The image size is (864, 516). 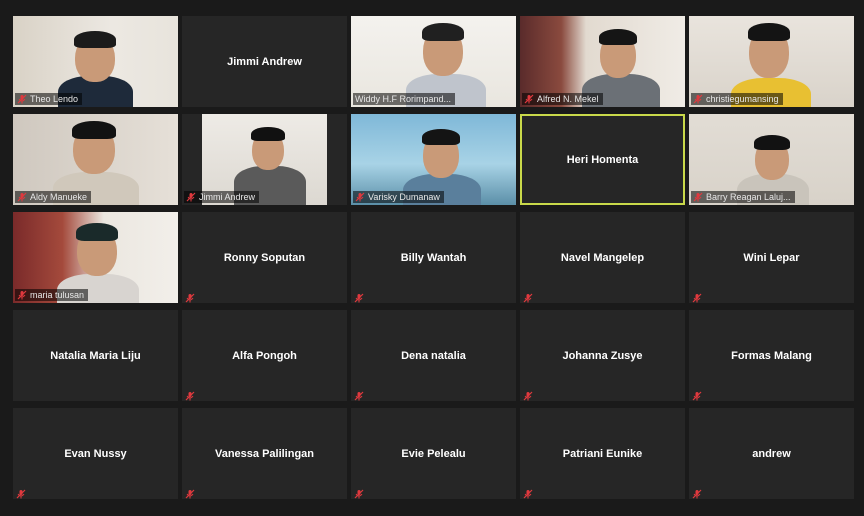 I want to click on participant-name: christiegumansing, so click(x=742, y=99).